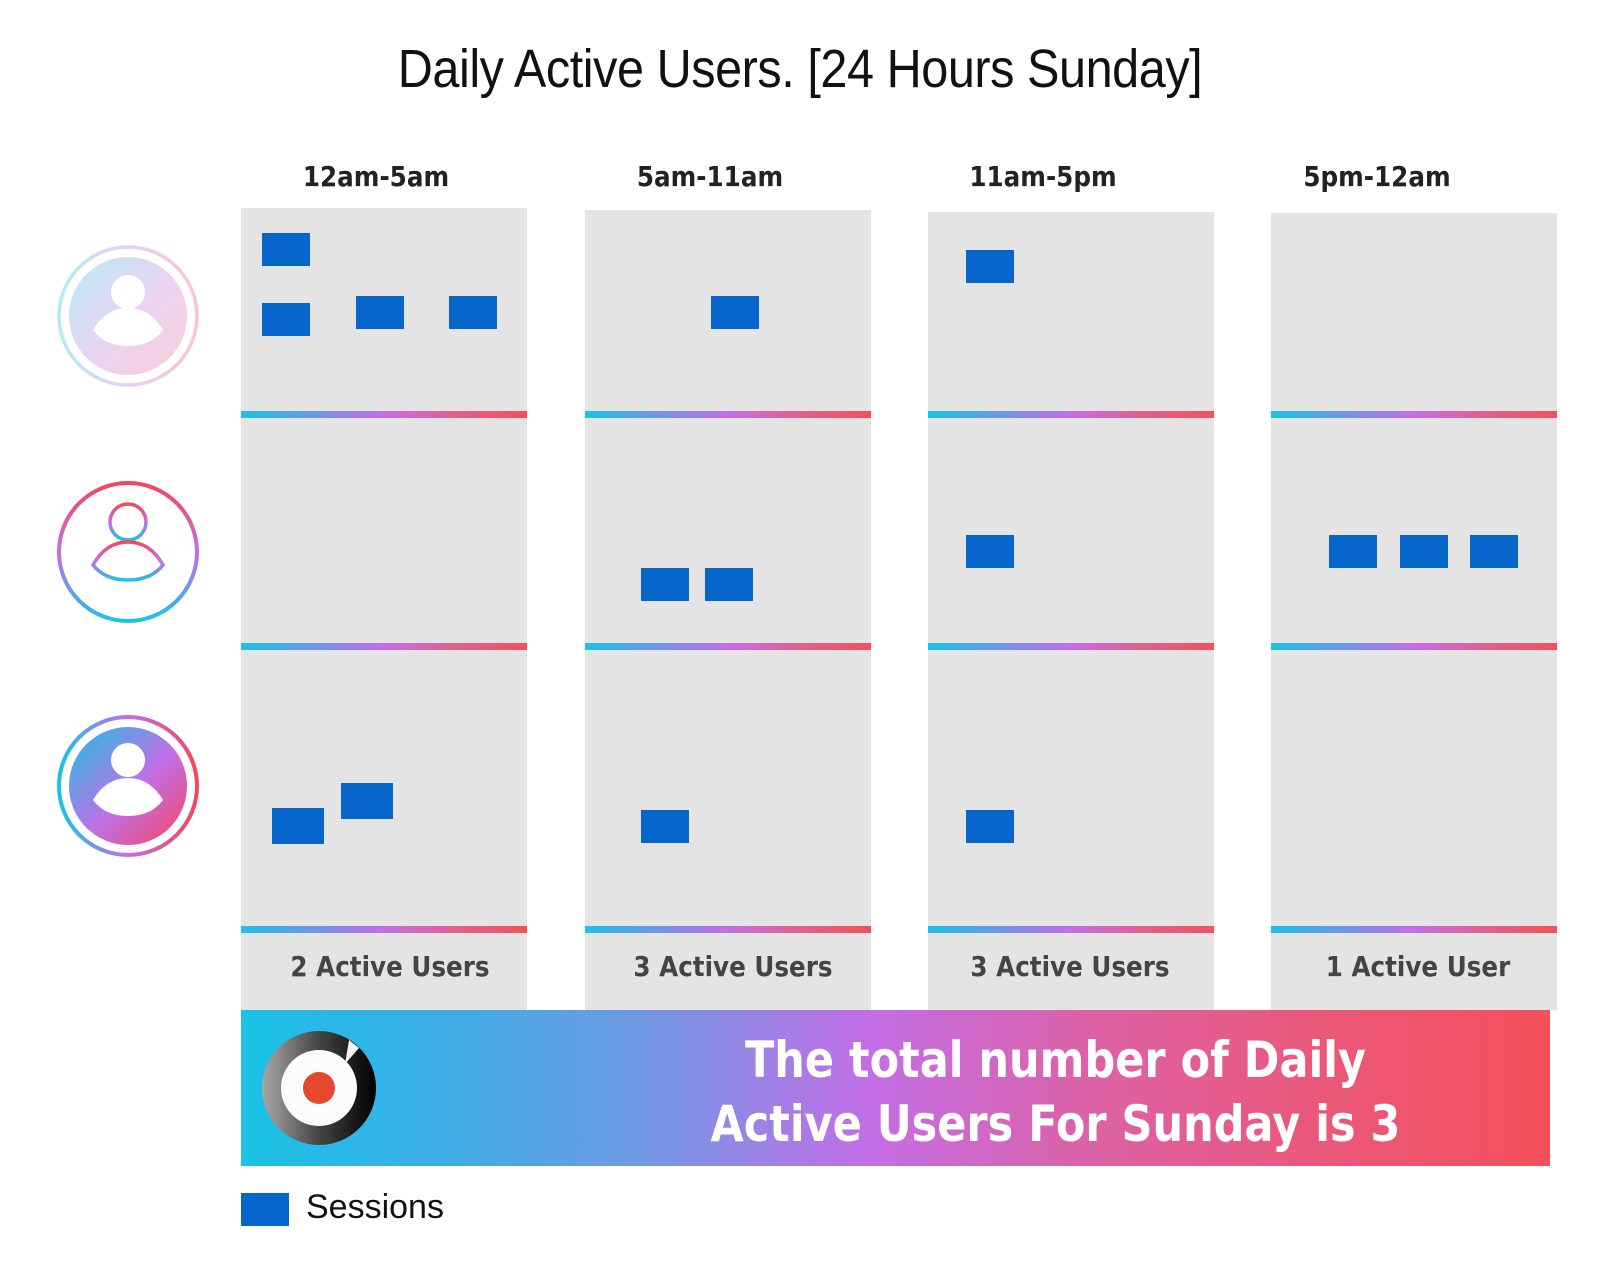 The height and width of the screenshot is (1262, 1600). I want to click on column-header-12am-5am: 12am-5am, so click(376, 176).